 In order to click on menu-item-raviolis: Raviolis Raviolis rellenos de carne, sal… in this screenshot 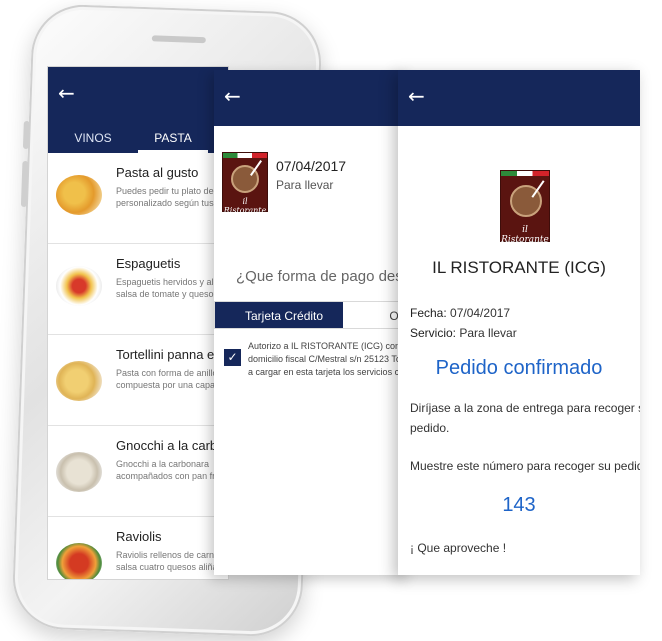, I will do `click(138, 548)`.